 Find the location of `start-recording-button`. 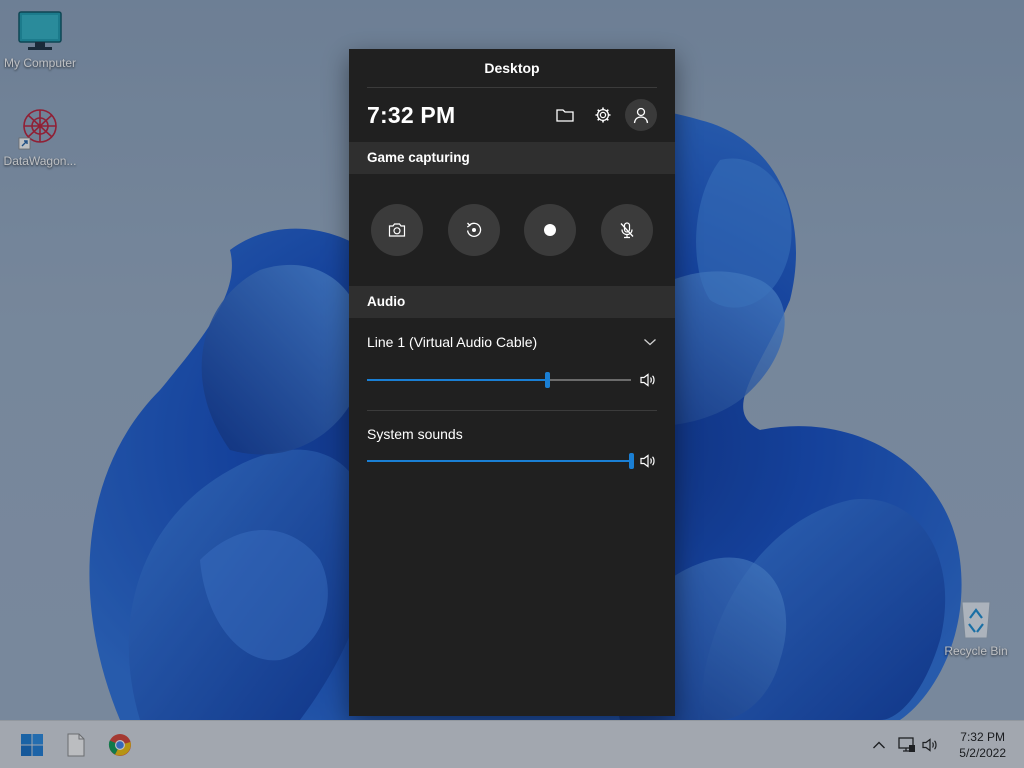

start-recording-button is located at coordinates (550, 230).